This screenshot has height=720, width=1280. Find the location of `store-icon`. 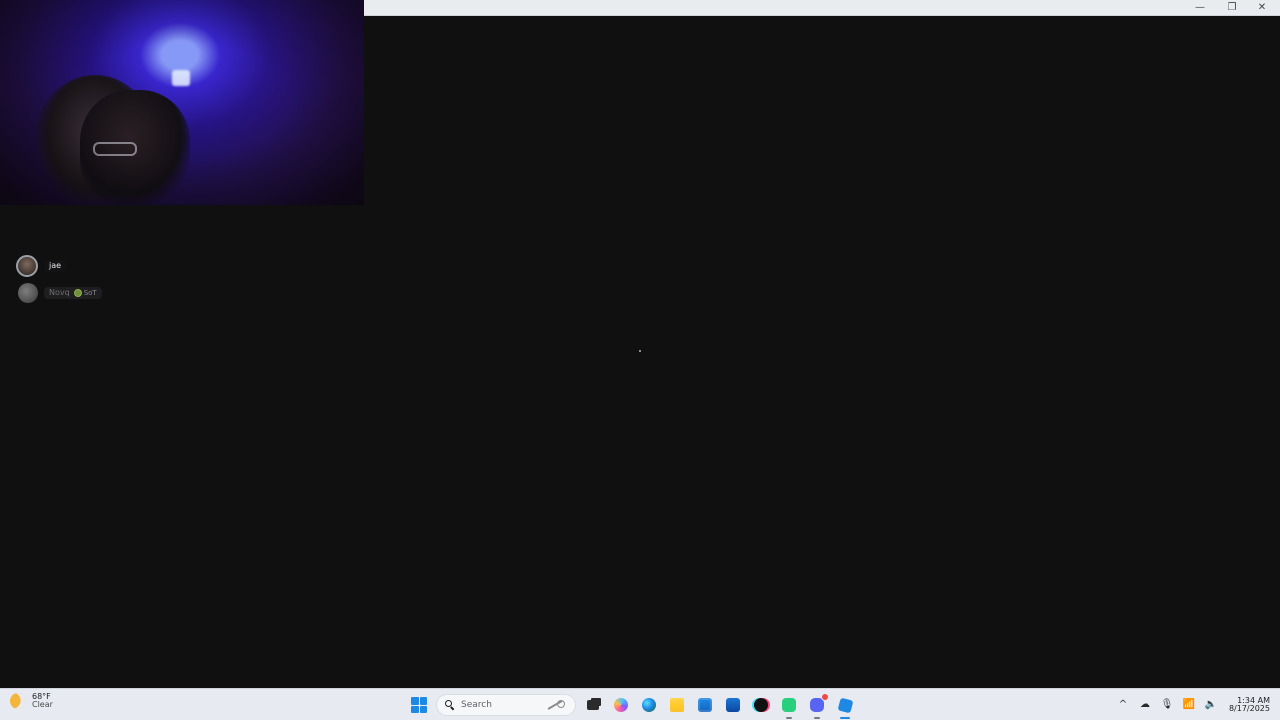

store-icon is located at coordinates (705, 705).